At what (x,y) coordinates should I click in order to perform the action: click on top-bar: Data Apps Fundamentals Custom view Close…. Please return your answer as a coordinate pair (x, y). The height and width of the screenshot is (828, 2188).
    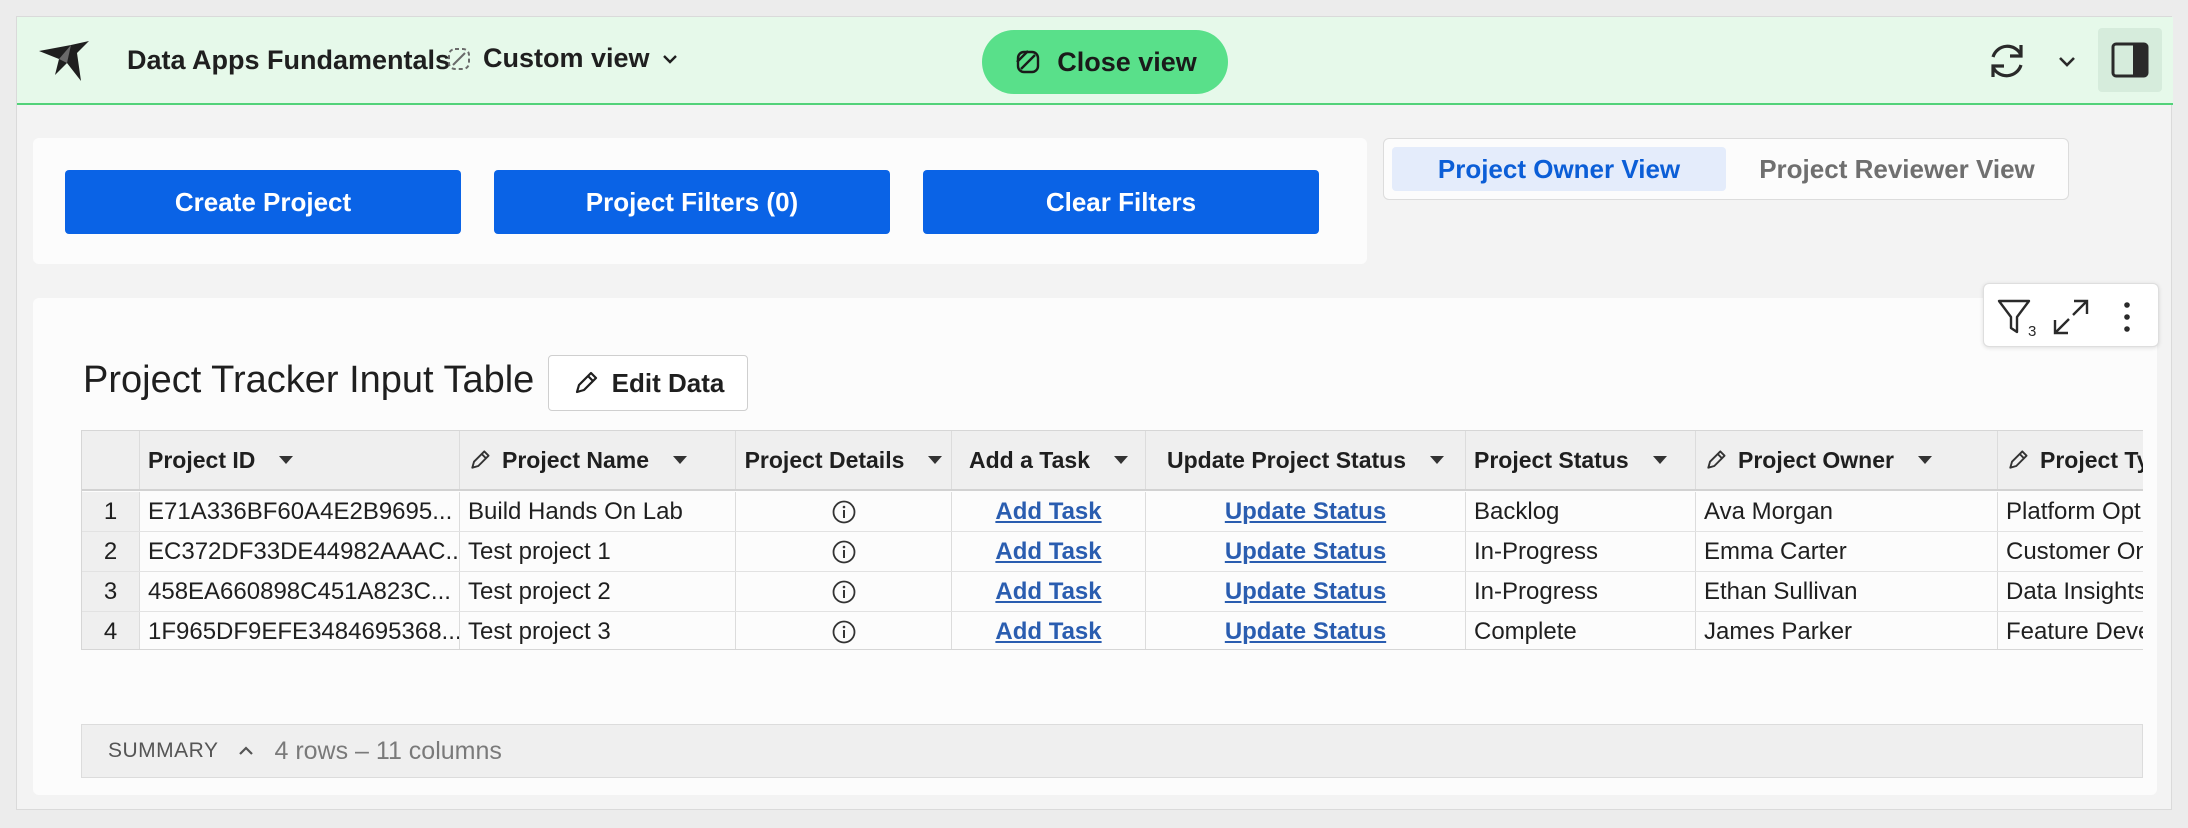
    Looking at the image, I should click on (1095, 61).